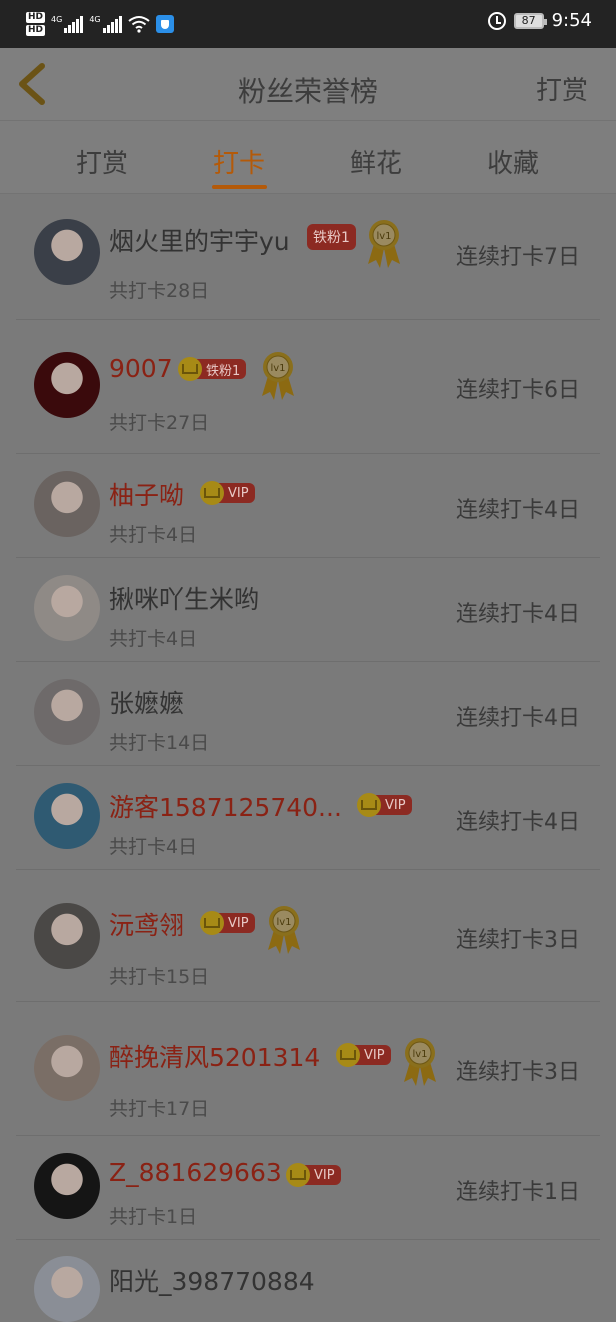 This screenshot has height=1322, width=616. What do you see at coordinates (147, 495) in the screenshot?
I see `nickname: 柚子呦` at bounding box center [147, 495].